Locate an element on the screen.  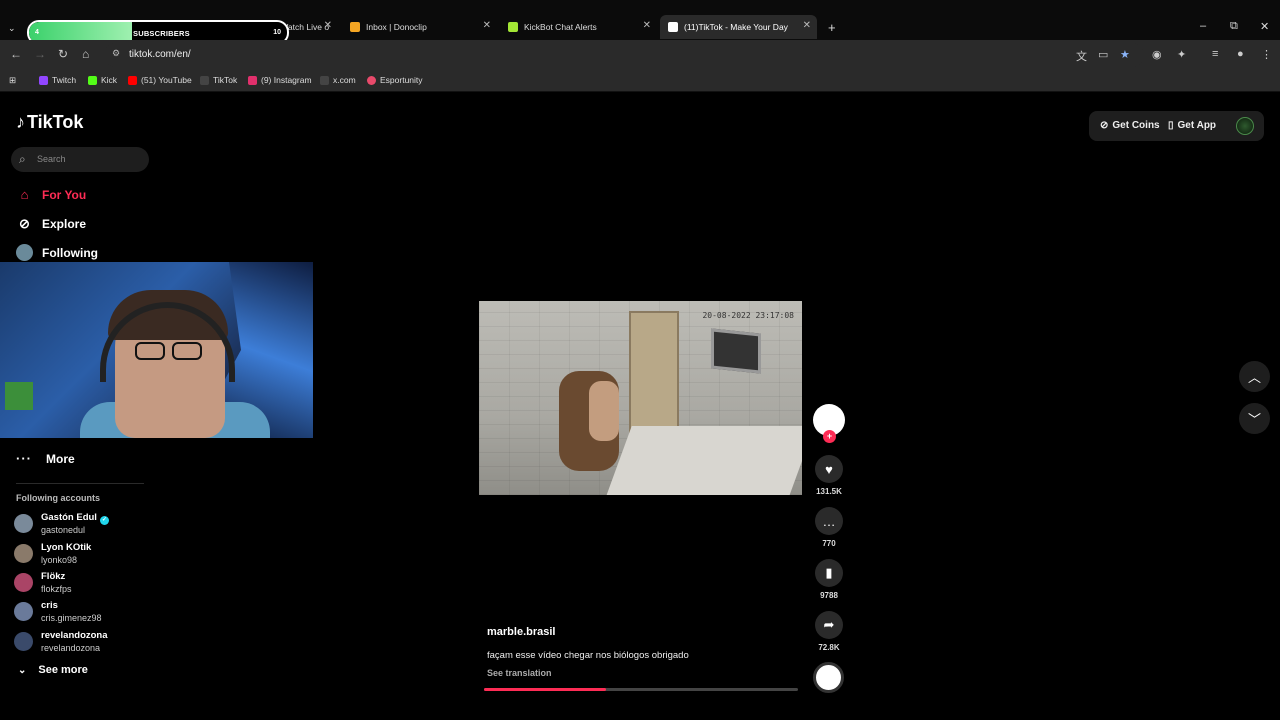
see-translation-link: See translation is located at coordinates (519, 673).